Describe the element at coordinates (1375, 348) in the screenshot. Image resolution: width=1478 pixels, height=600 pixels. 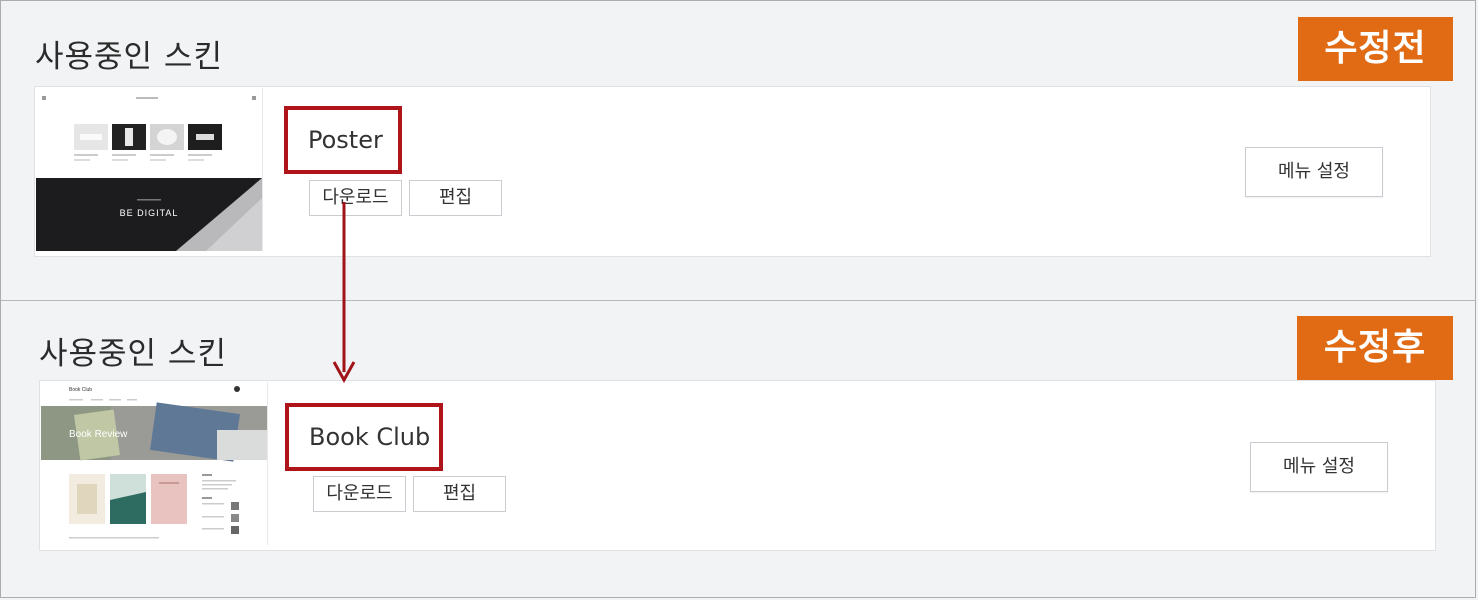
I see `after-badge: 수정후` at that location.